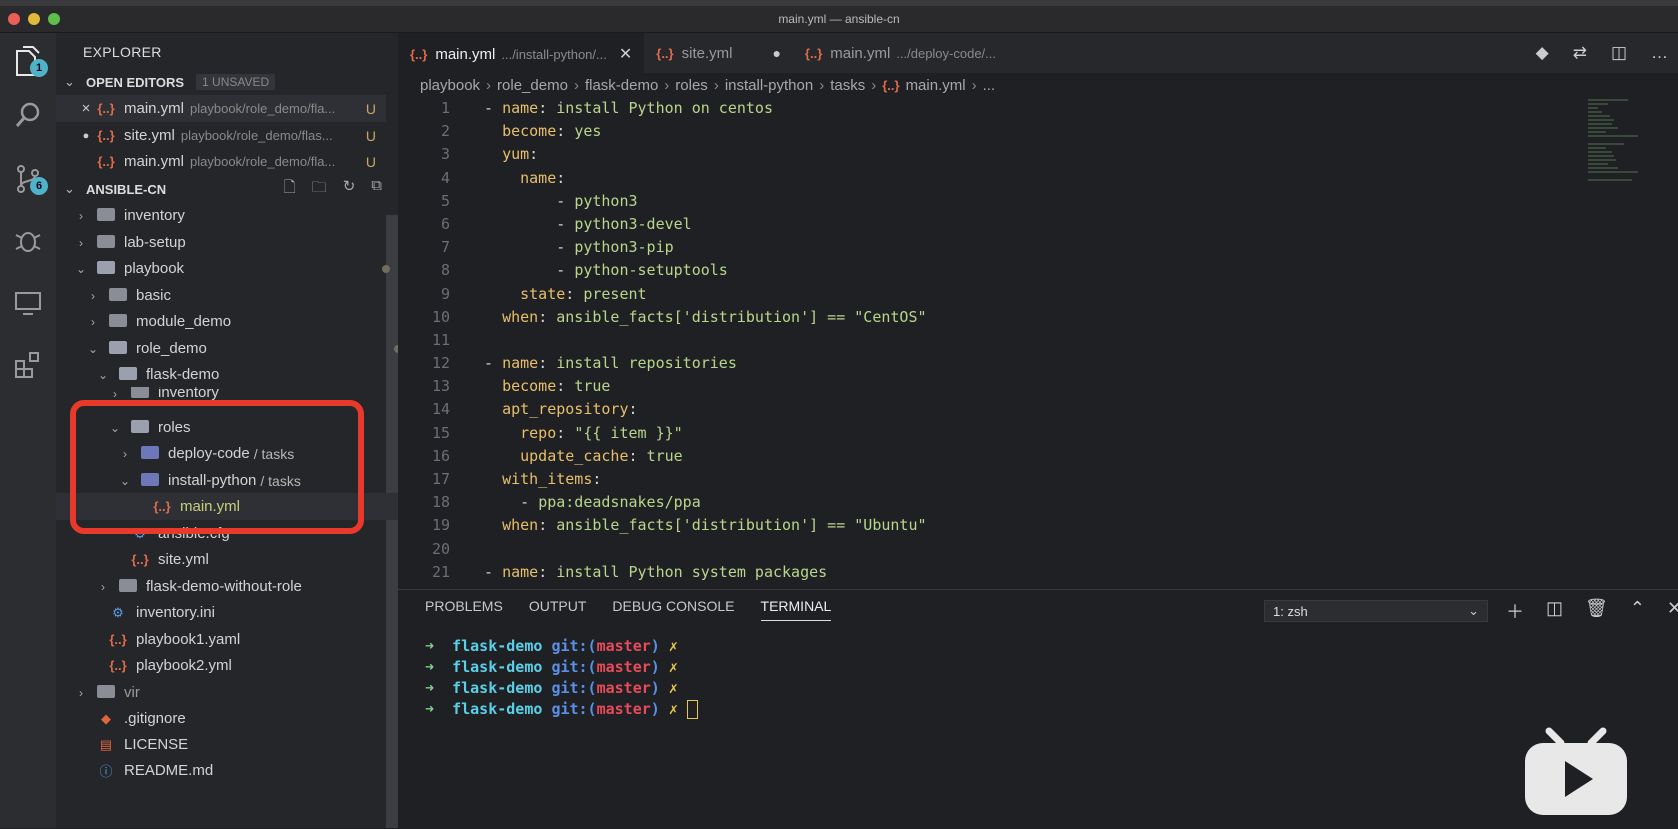 The width and height of the screenshot is (1678, 829). Describe the element at coordinates (1623, 159) in the screenshot. I see `minimap` at that location.